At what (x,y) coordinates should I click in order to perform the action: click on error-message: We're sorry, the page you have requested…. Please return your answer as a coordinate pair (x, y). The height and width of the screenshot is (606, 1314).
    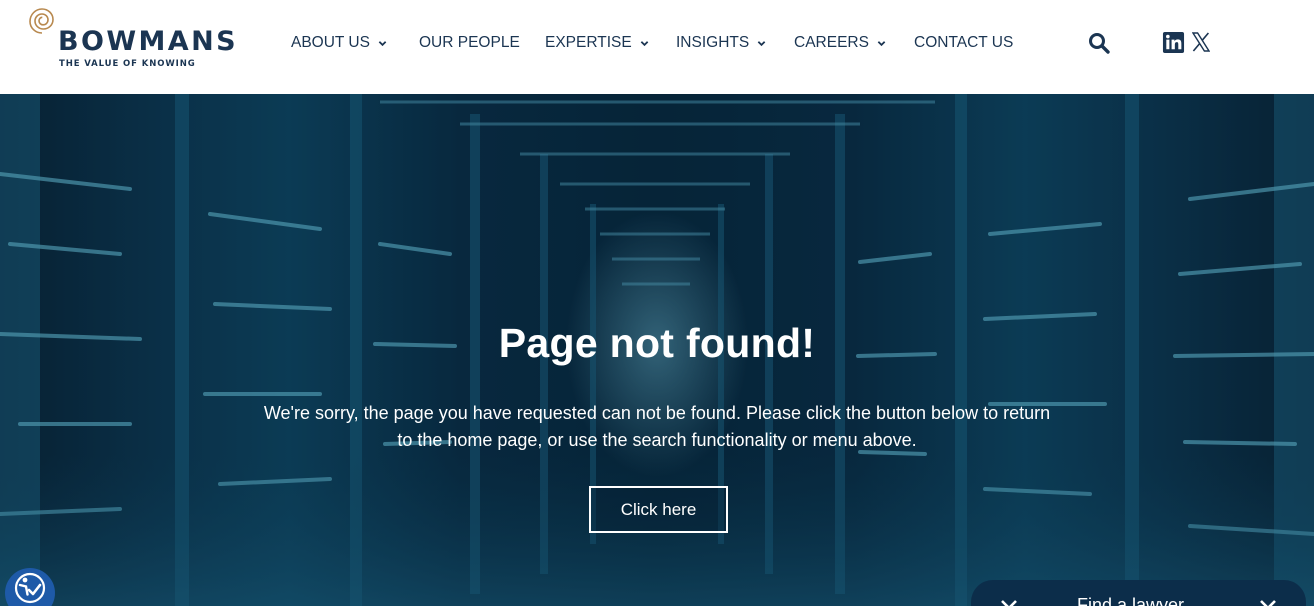
    Looking at the image, I should click on (657, 426).